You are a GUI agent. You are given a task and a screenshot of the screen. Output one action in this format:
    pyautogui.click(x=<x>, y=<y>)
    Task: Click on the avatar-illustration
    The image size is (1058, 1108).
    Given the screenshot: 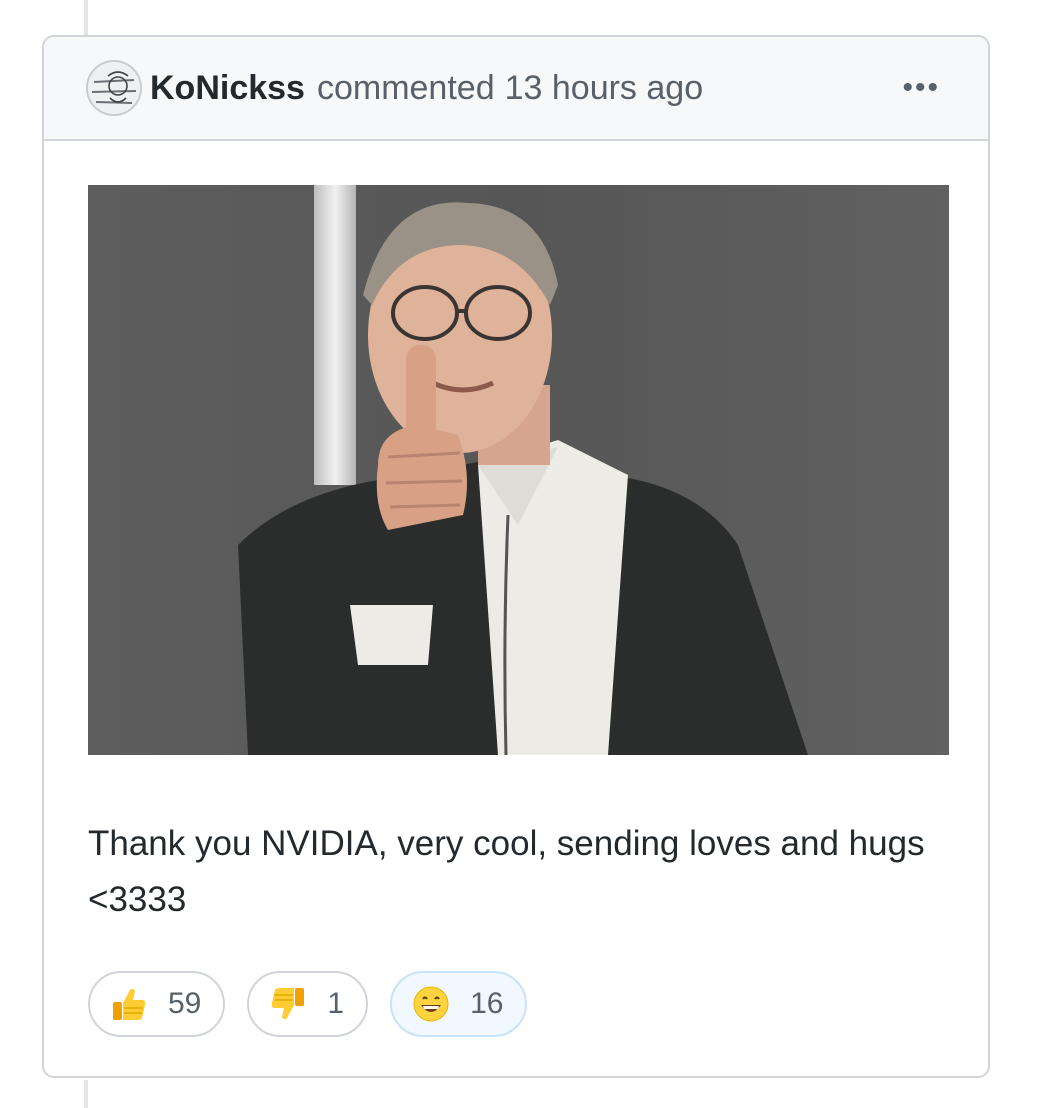 What is the action you would take?
    pyautogui.click(x=114, y=88)
    